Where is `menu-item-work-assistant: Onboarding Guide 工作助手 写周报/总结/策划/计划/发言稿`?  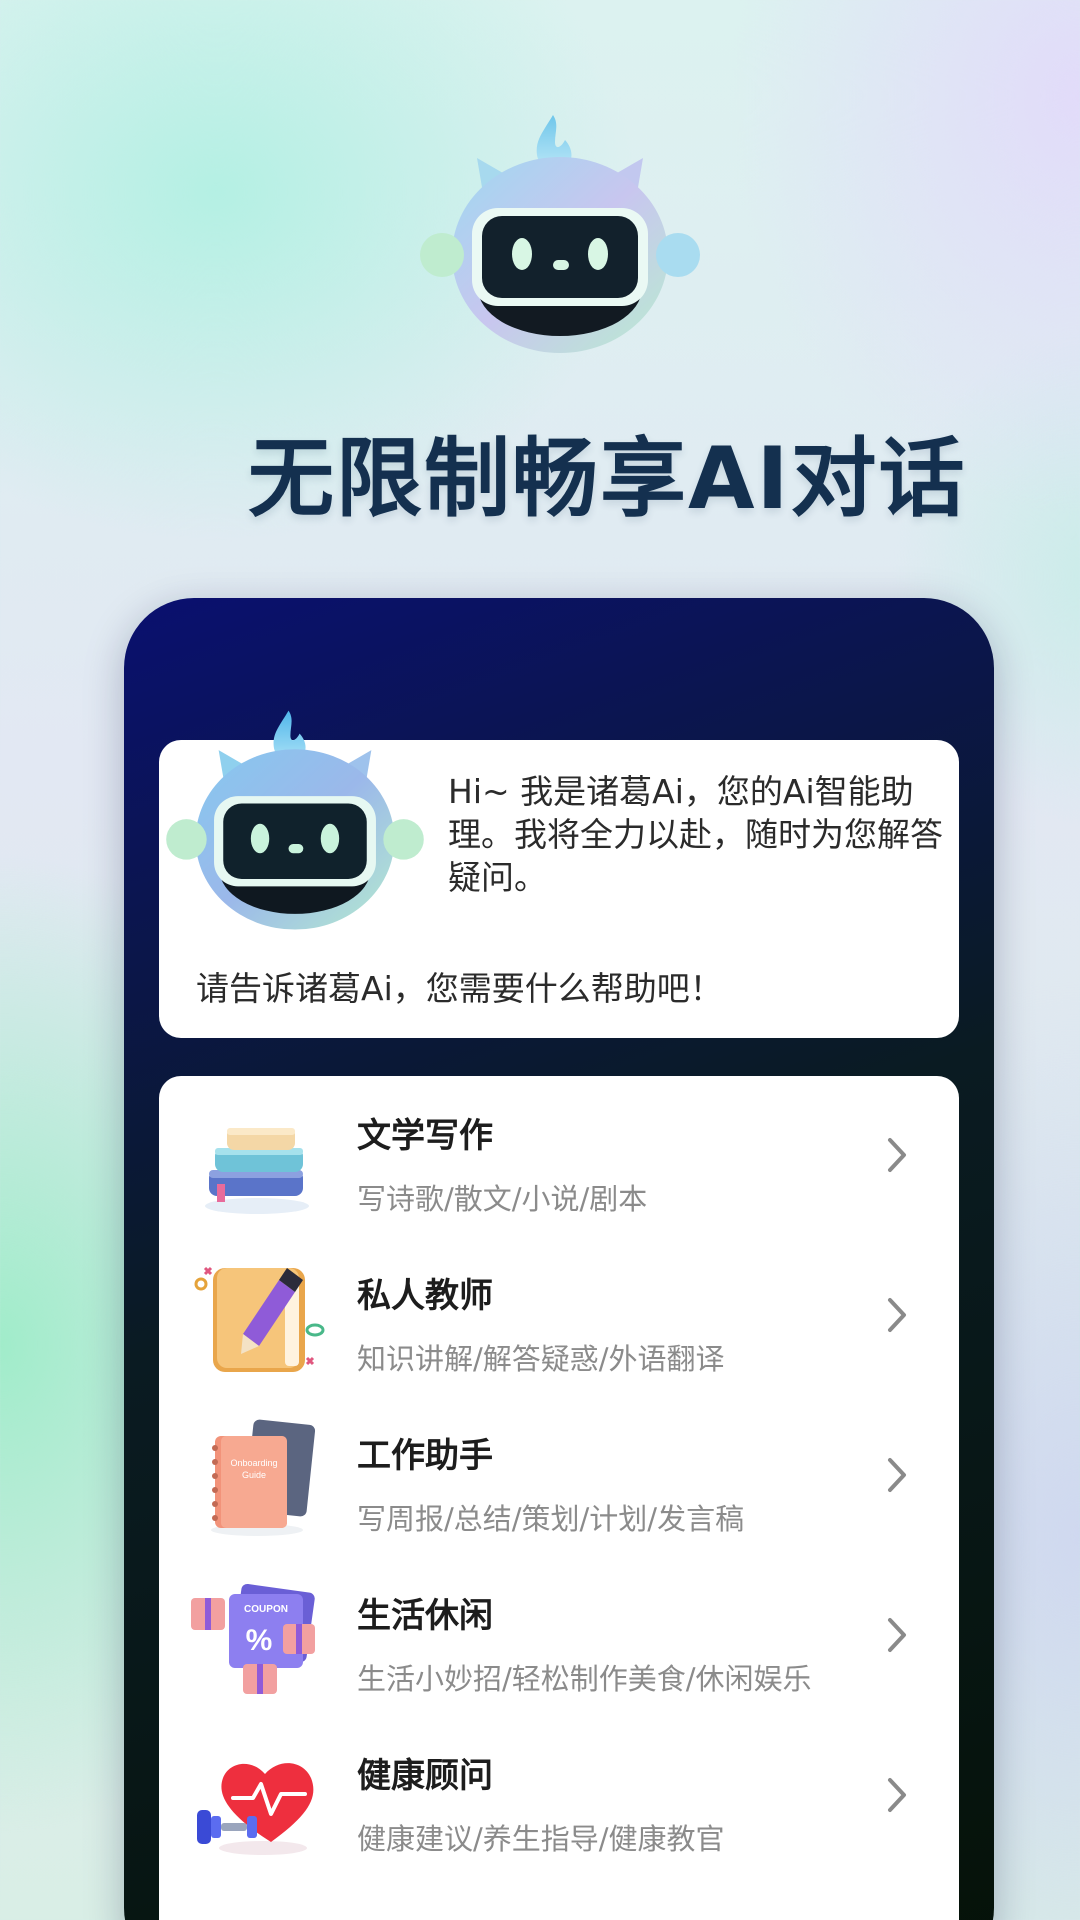
menu-item-work-assistant: Onboarding Guide 工作助手 写周报/总结/策划/计划/发言稿 is located at coordinates (559, 1476).